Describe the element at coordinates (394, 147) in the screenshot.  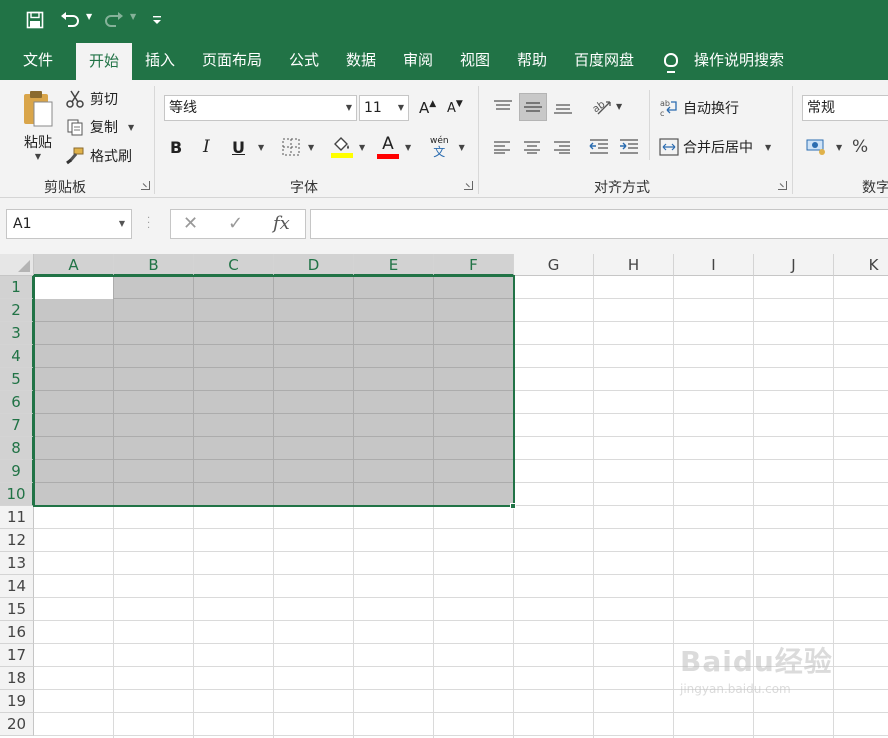
I see `font-color-button: A ▼` at that location.